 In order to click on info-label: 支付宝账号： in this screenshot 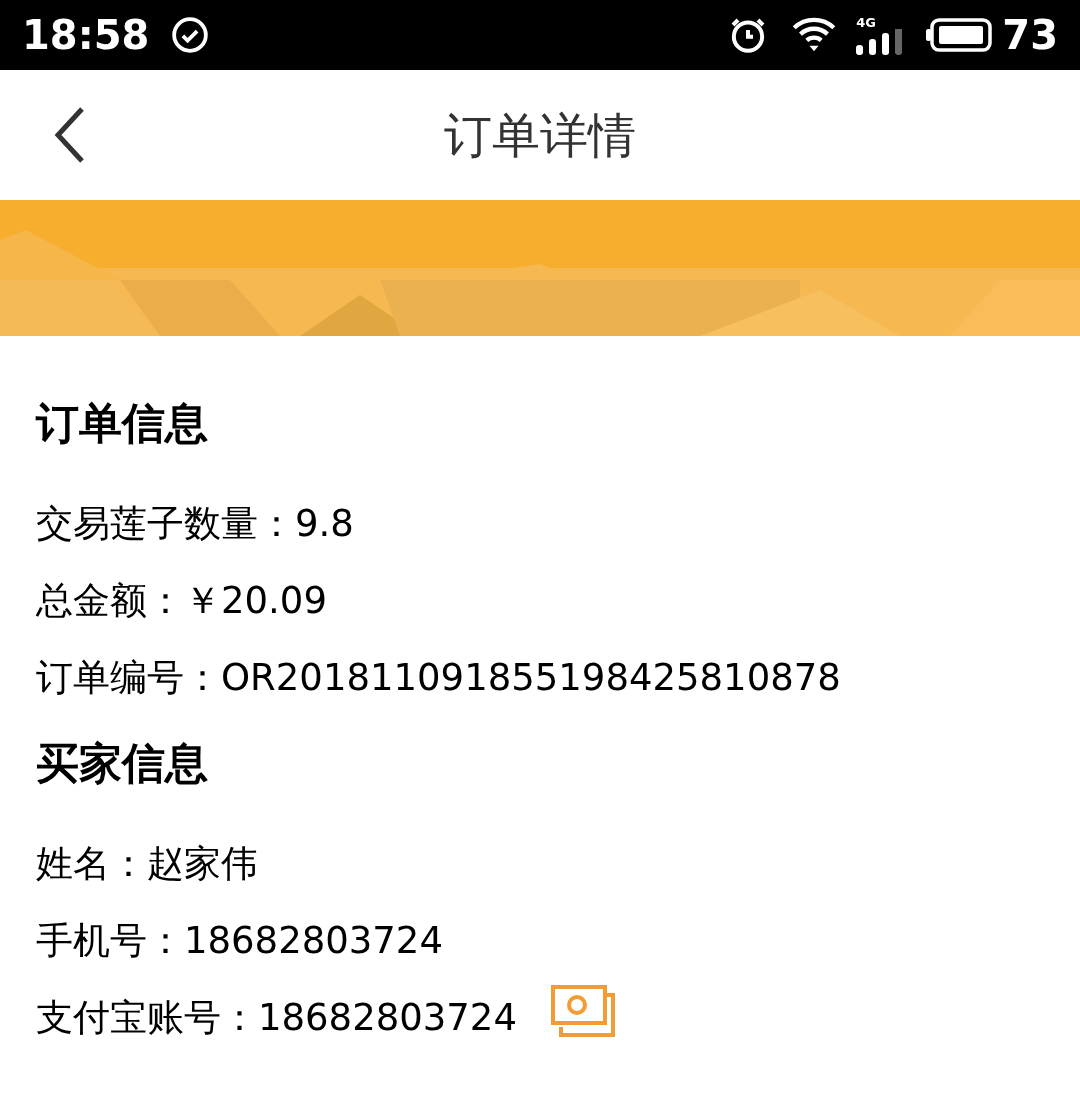, I will do `click(147, 1017)`.